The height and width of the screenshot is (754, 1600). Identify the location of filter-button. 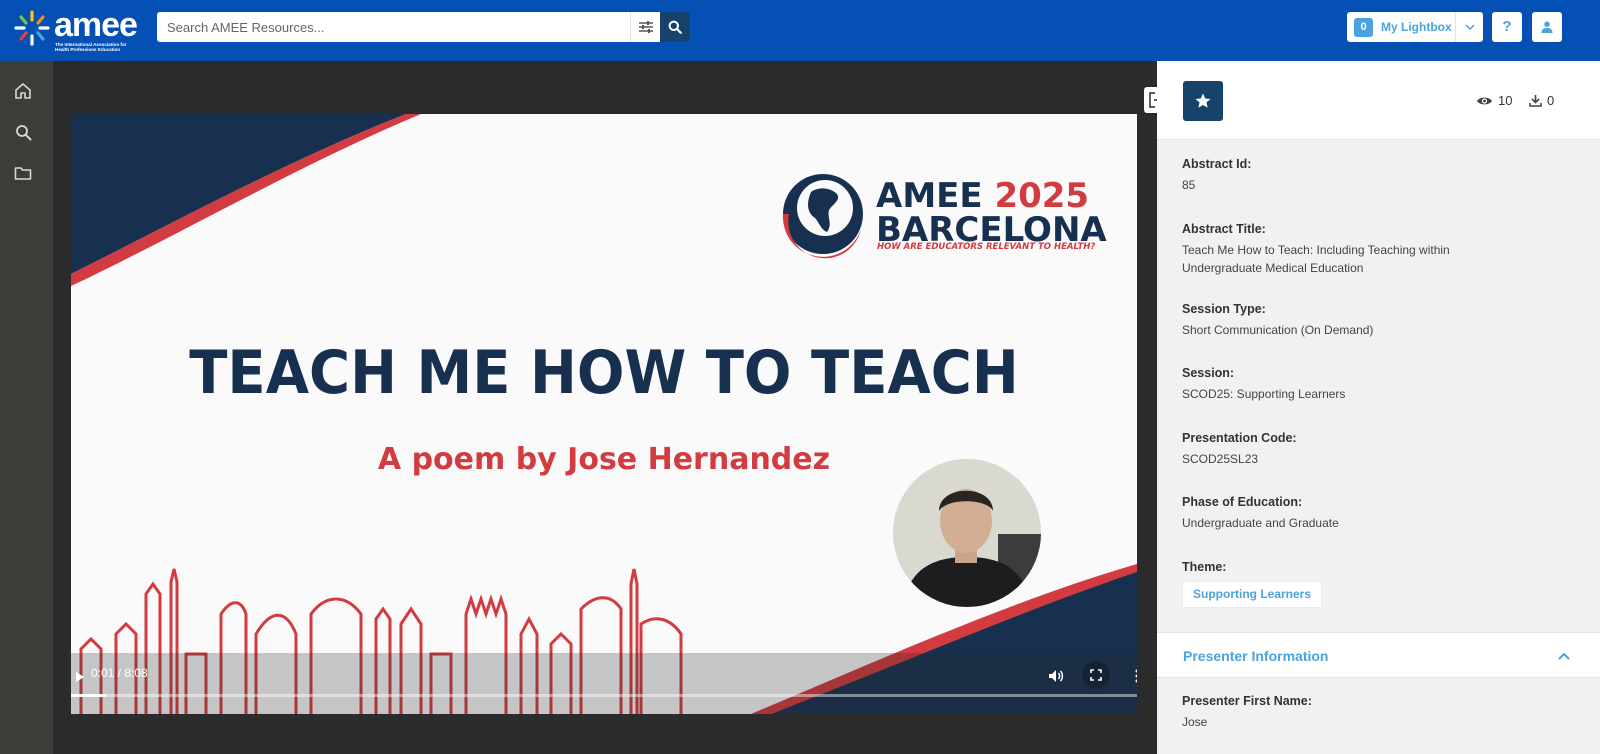
(645, 27).